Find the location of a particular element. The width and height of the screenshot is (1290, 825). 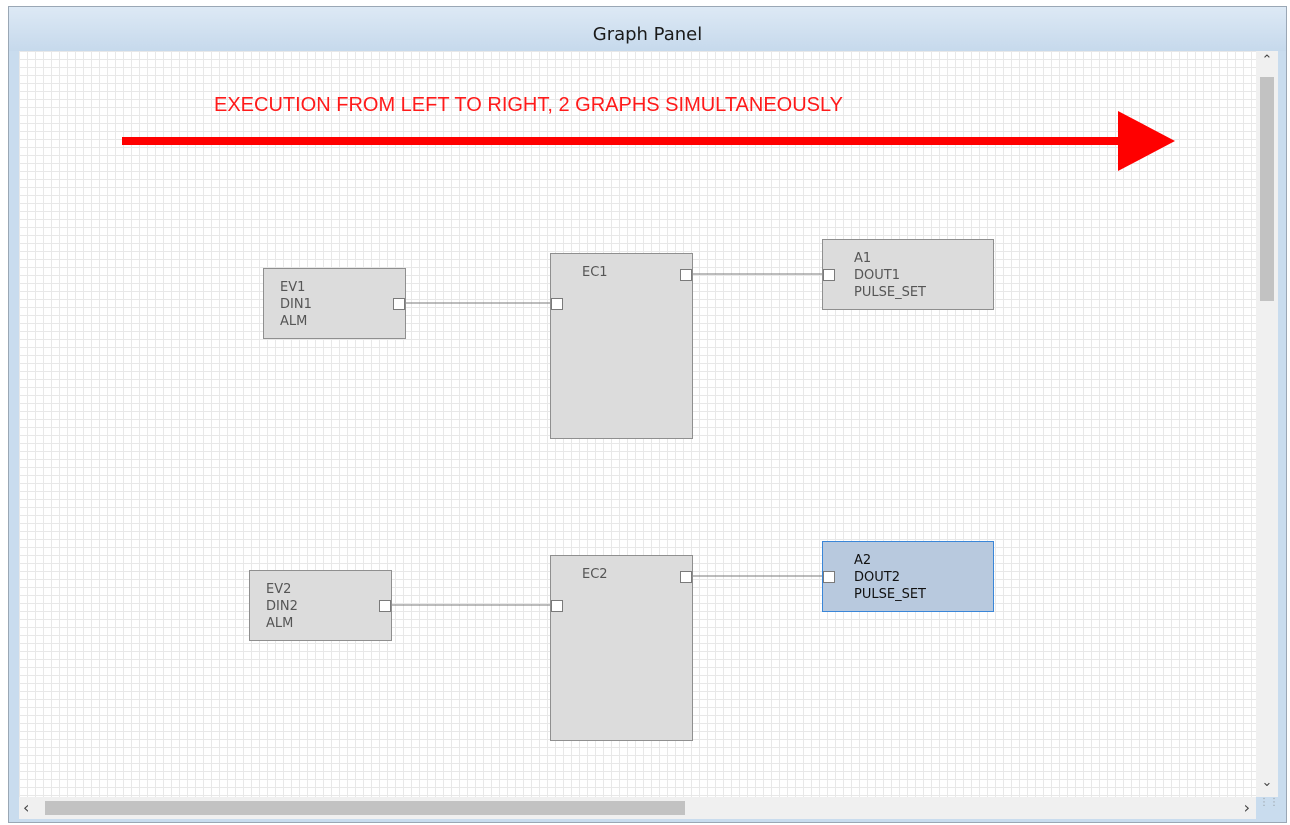

action-node-a2: A2 DOUT2 PULSE_SET is located at coordinates (908, 576).